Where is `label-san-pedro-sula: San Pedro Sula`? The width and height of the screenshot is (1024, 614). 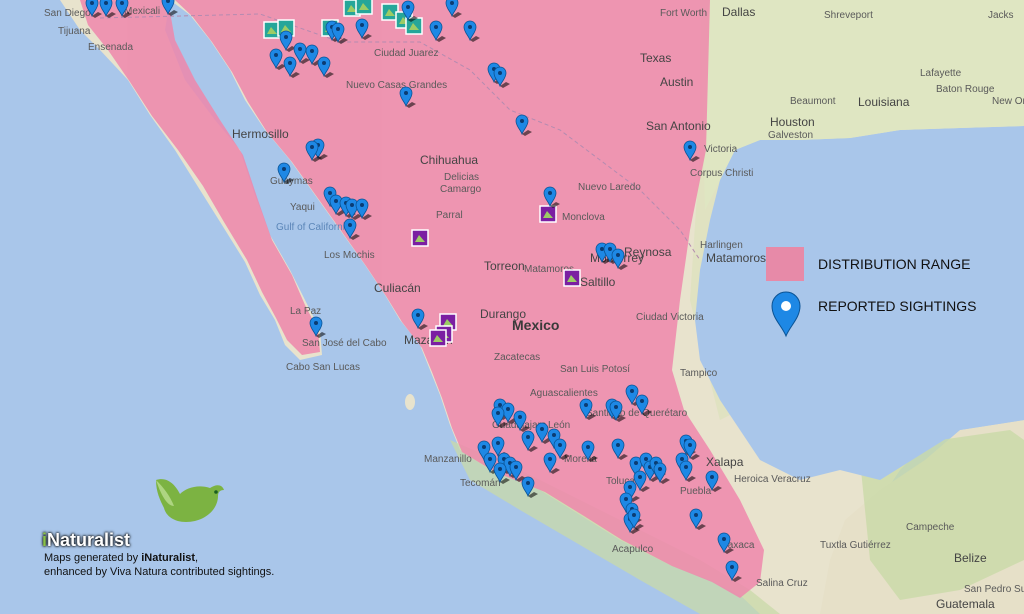
label-san-pedro-sula: San Pedro Sula is located at coordinates (994, 589).